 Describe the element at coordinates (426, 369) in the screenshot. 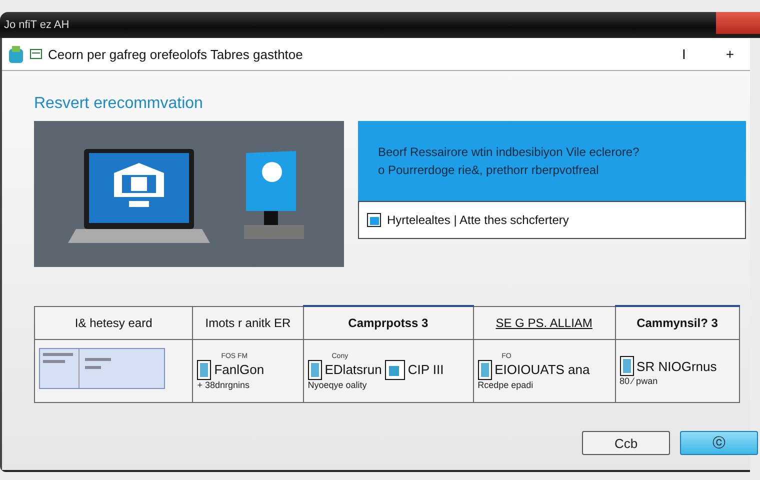

I see `cell-text: CIP III` at that location.